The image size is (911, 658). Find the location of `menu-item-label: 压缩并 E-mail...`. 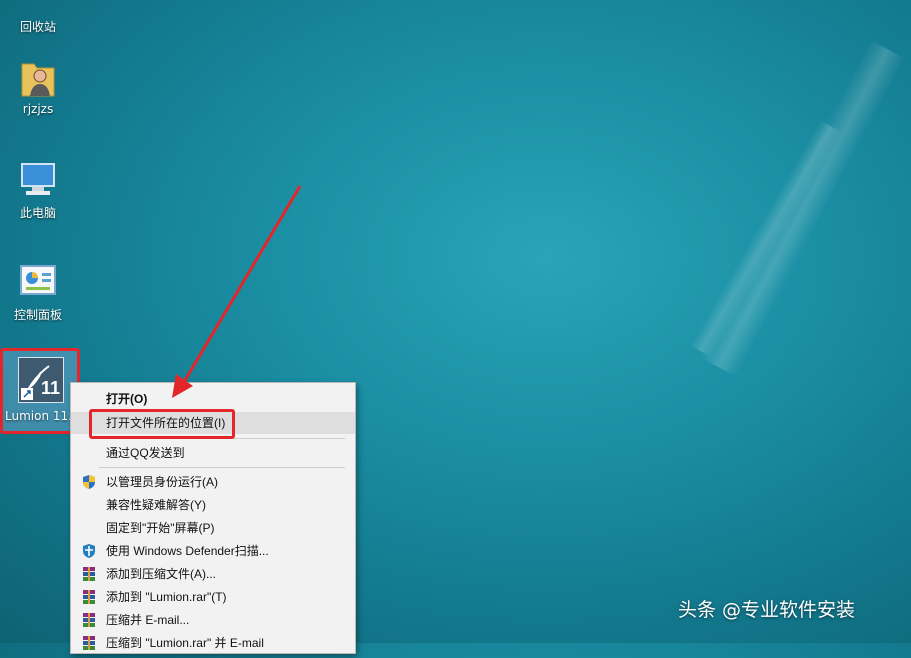

menu-item-label: 压缩并 E-mail... is located at coordinates (148, 620).